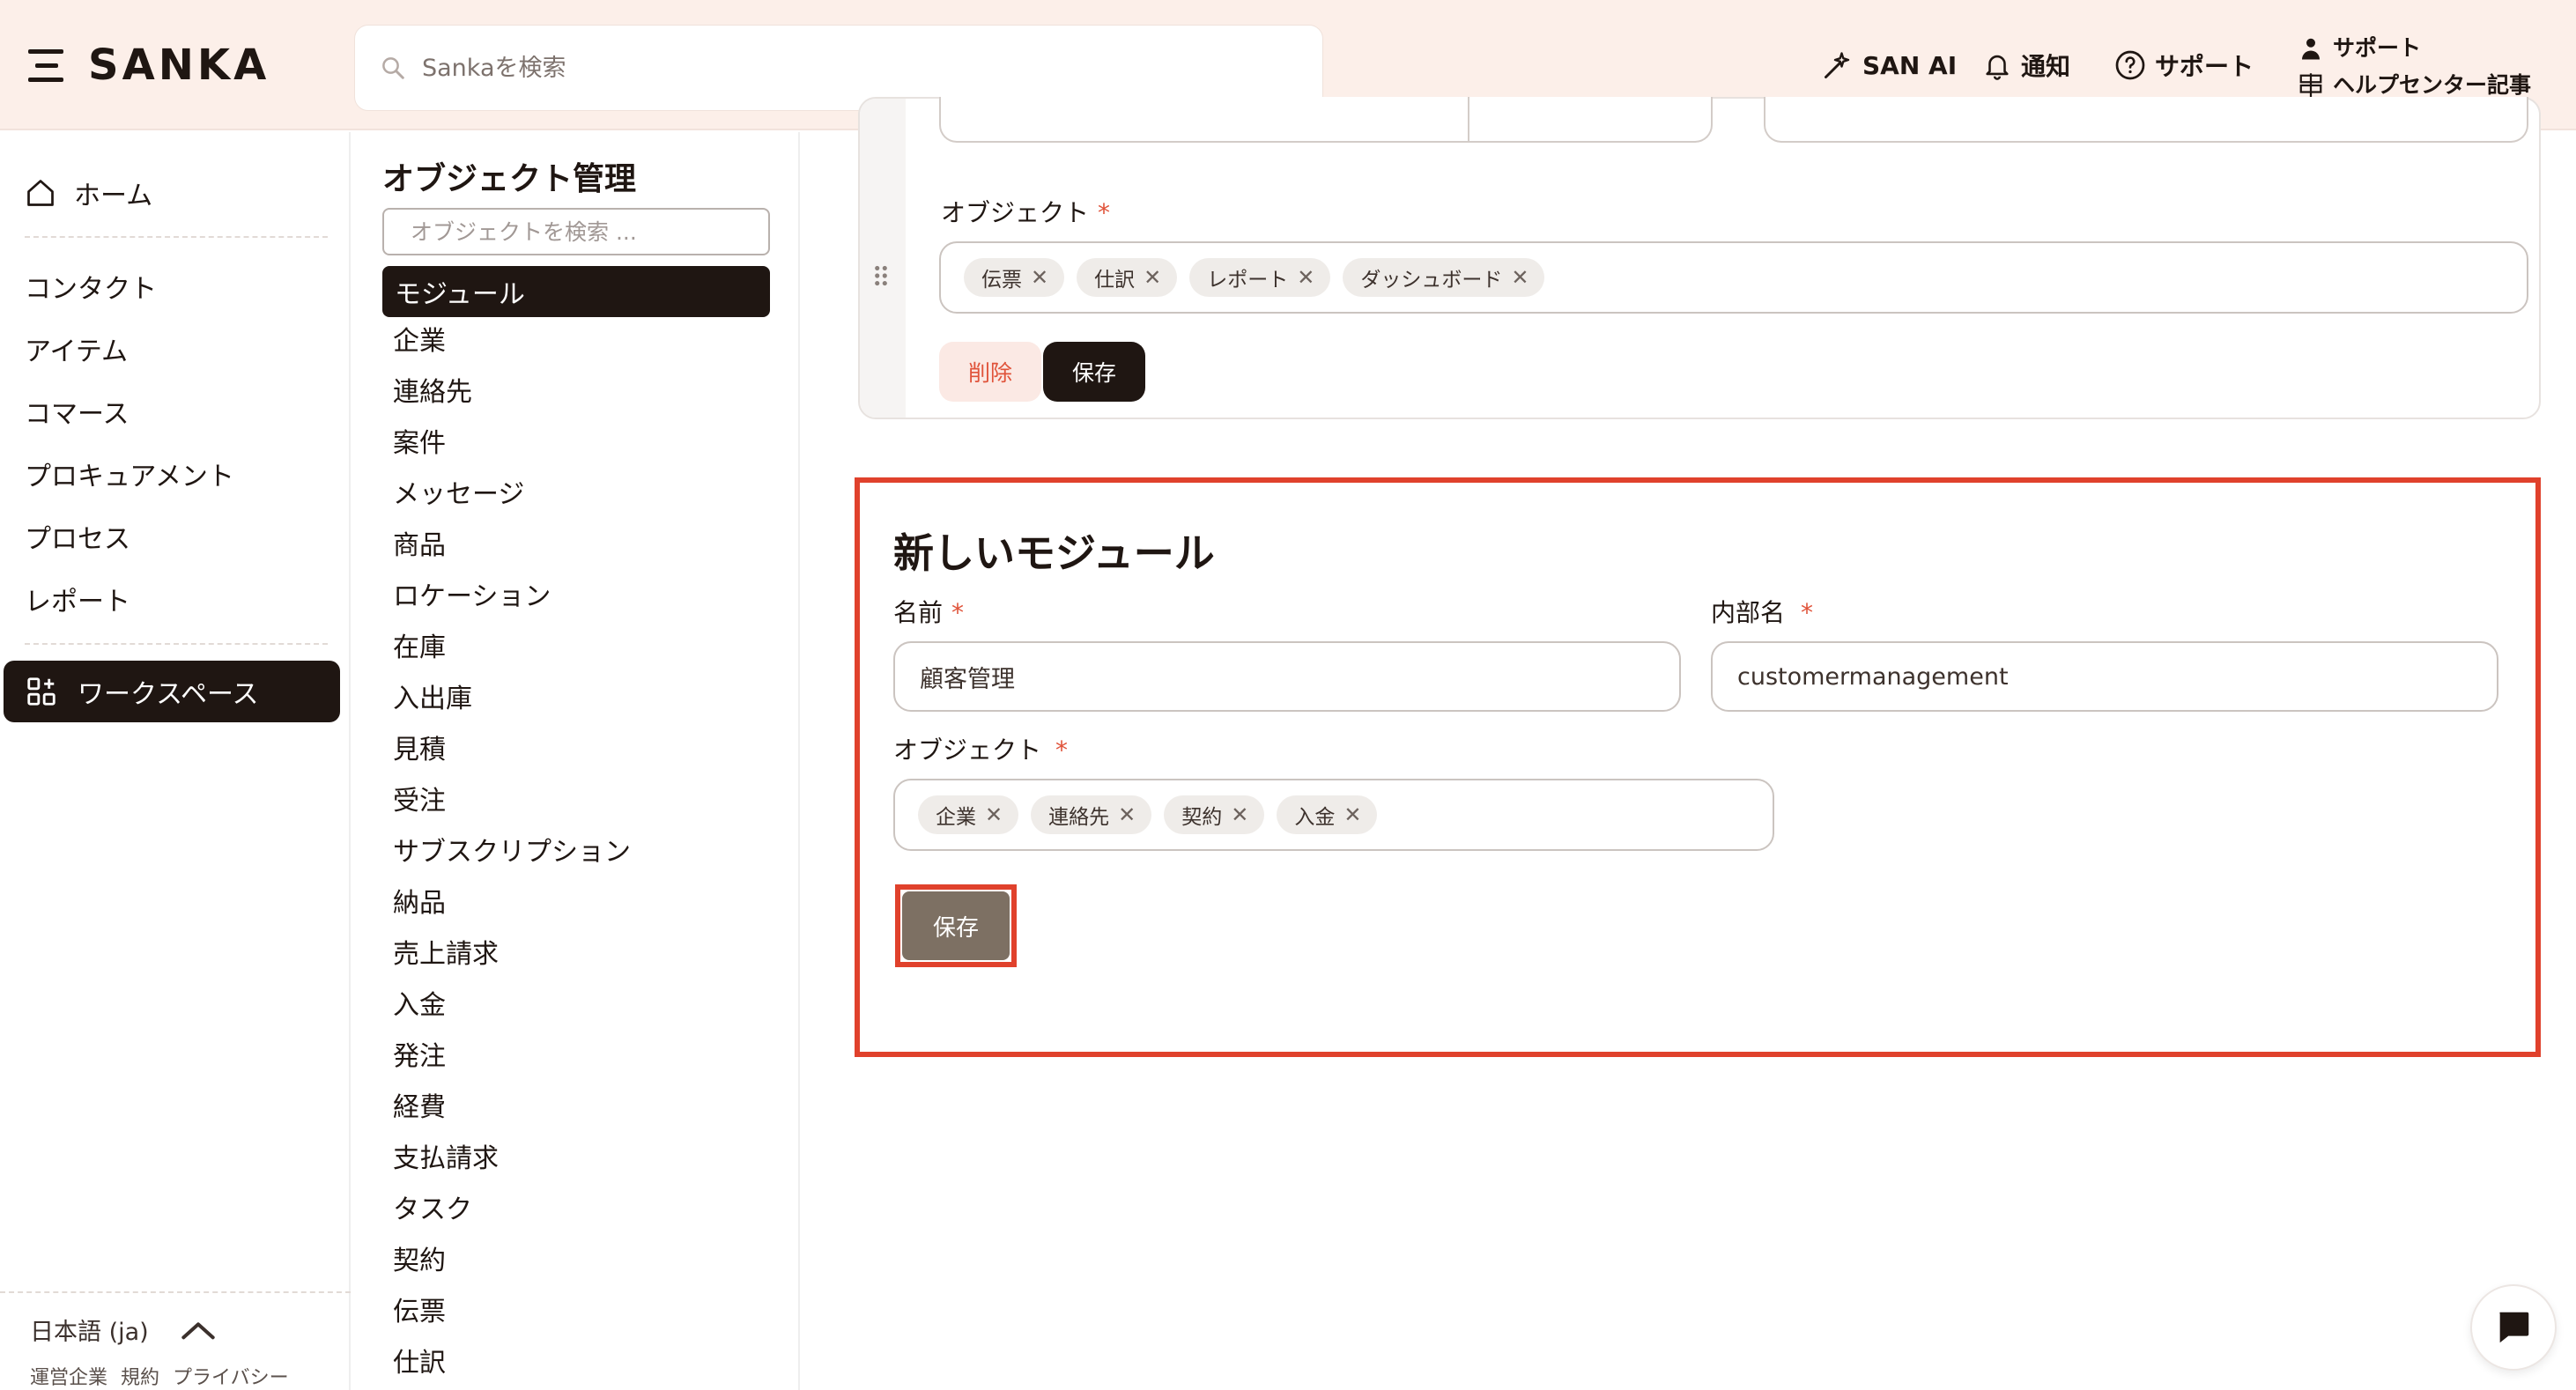  I want to click on name-label-text: 名前, so click(919, 612).